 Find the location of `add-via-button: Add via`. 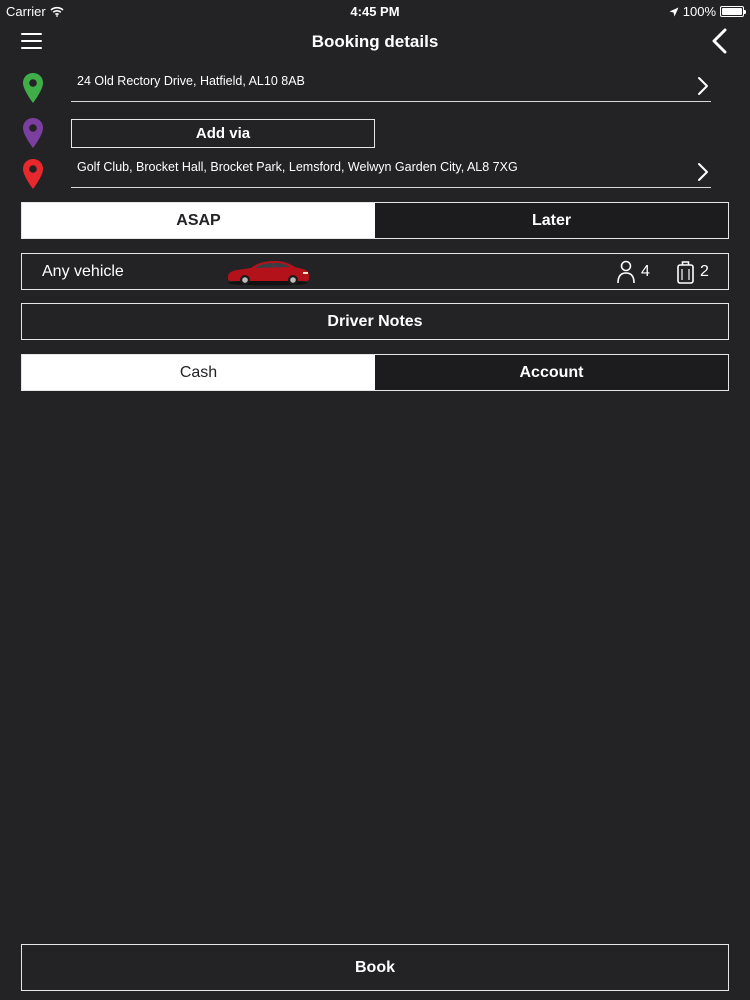

add-via-button: Add via is located at coordinates (223, 133).